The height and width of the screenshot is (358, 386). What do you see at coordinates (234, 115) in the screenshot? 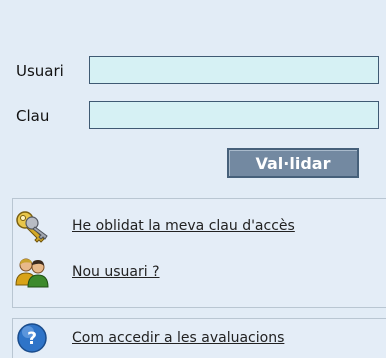
I see `password-input` at bounding box center [234, 115].